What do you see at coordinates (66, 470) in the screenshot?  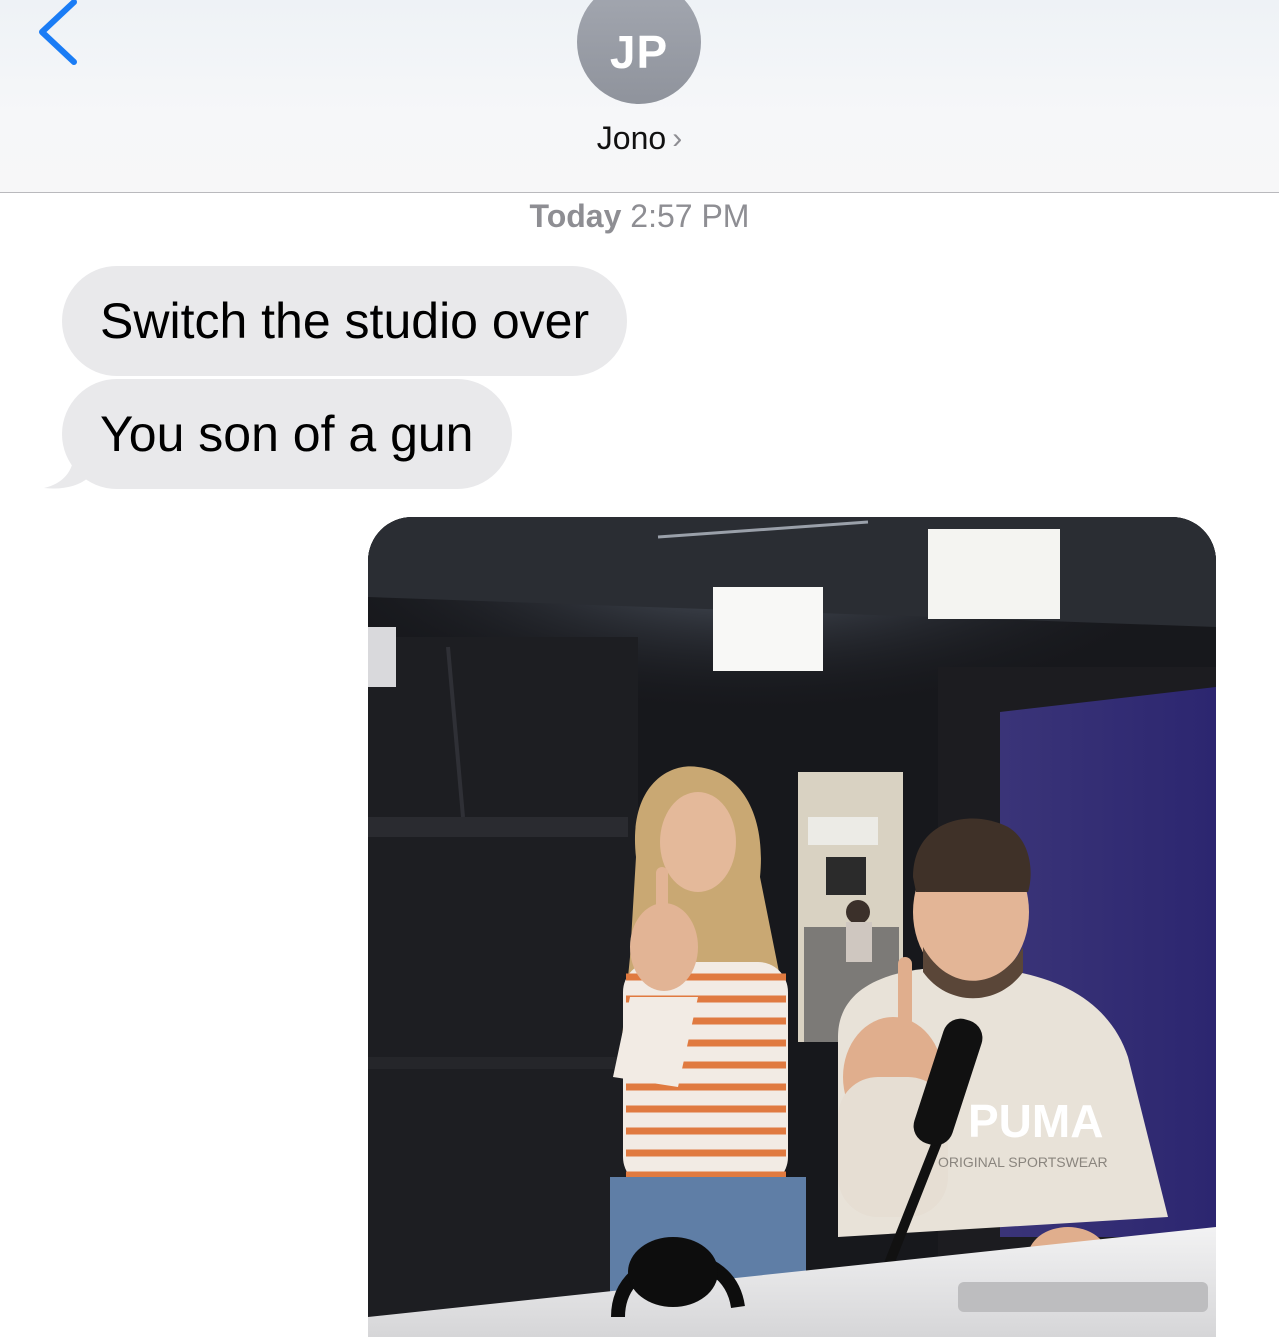 I see `bubble-tail` at bounding box center [66, 470].